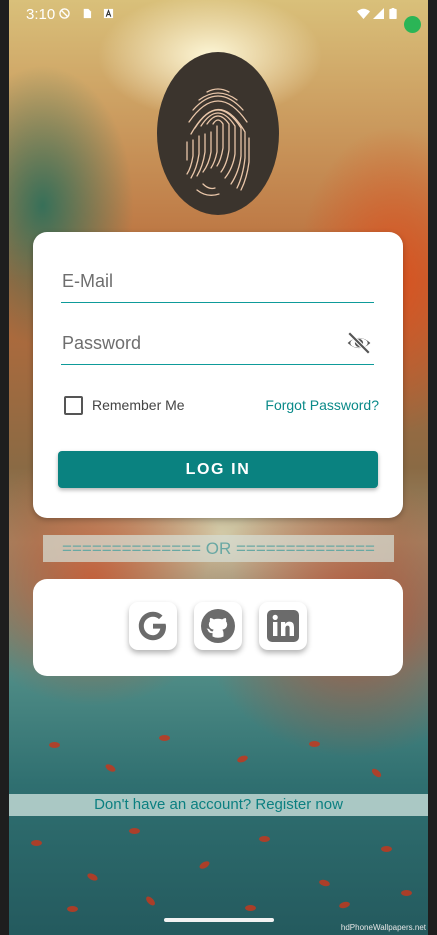  I want to click on signal-icon, so click(378, 13).